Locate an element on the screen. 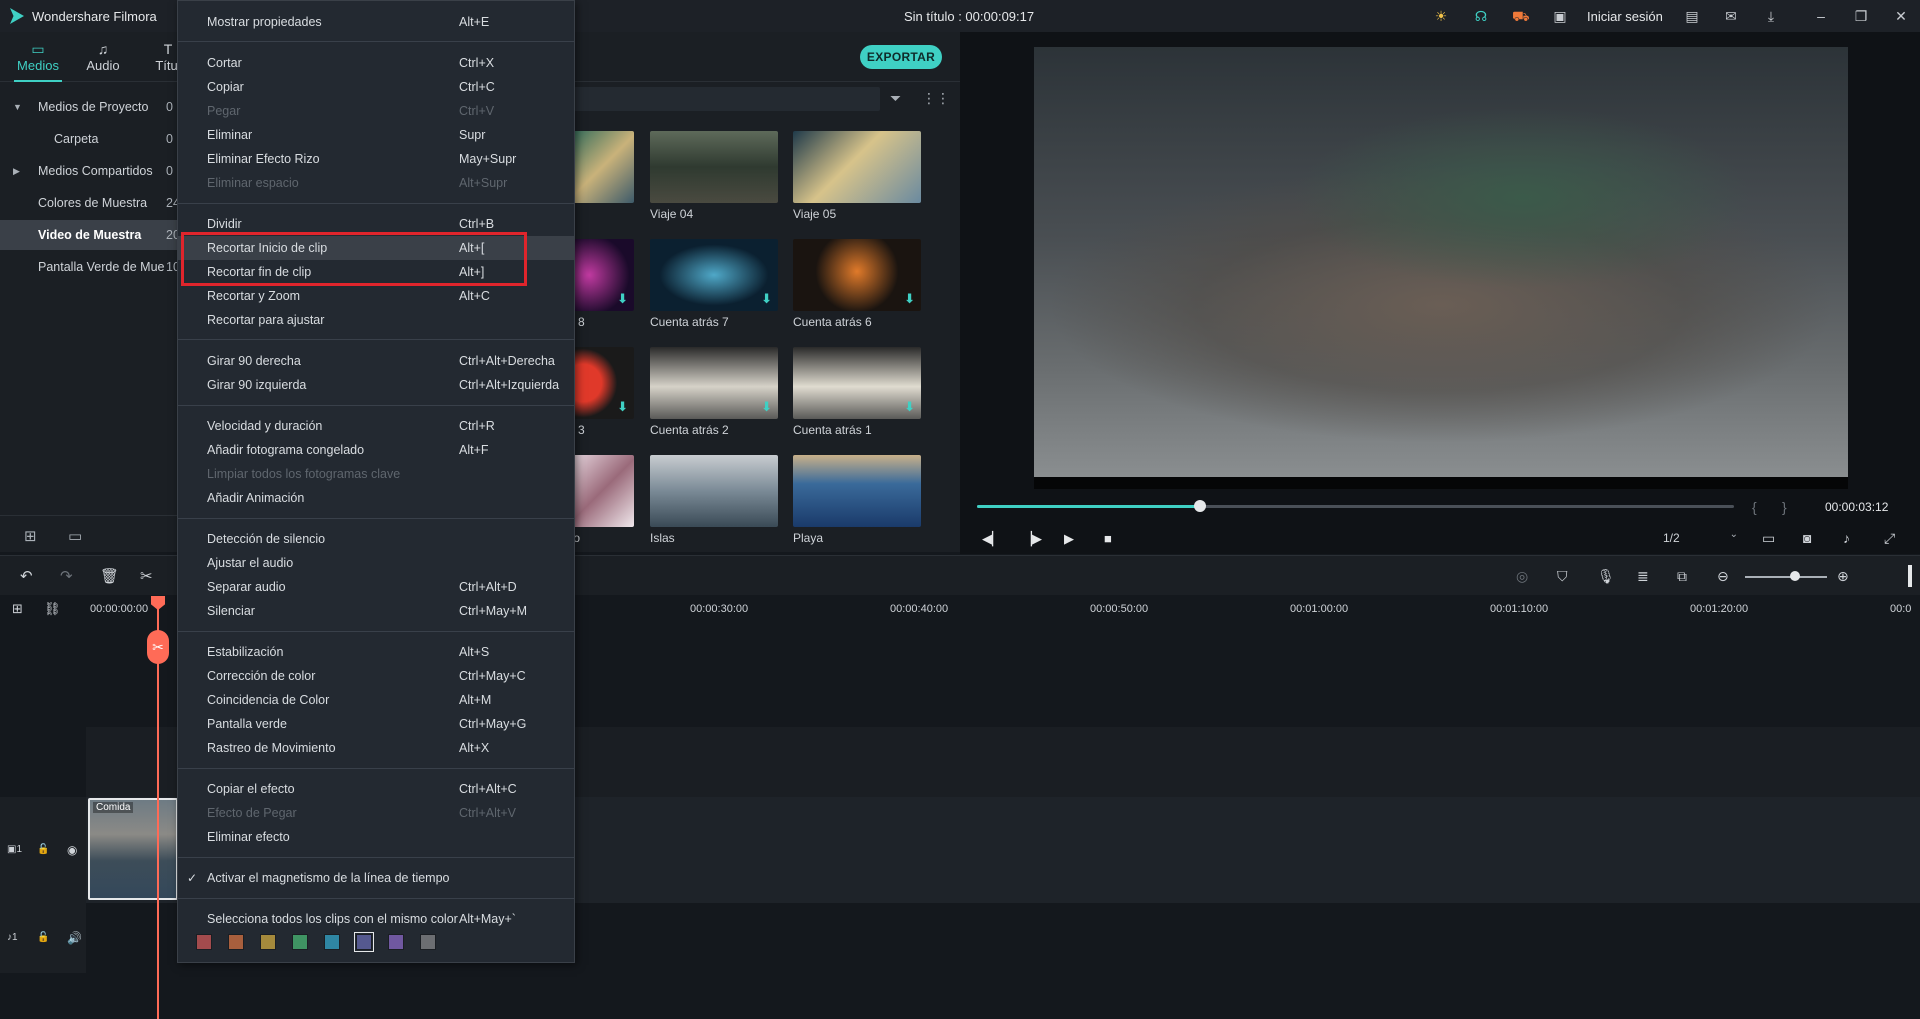  save-icon: ▤ is located at coordinates (1692, 16).